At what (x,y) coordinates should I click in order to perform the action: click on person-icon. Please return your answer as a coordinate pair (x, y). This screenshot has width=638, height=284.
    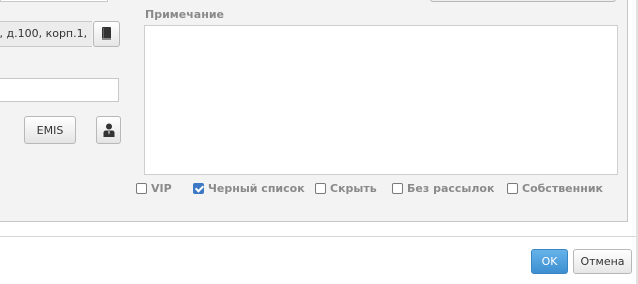
    Looking at the image, I should click on (108, 130).